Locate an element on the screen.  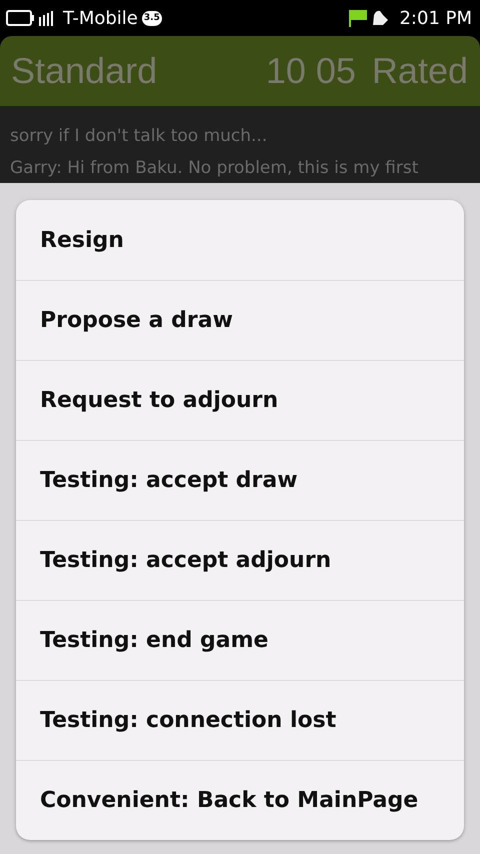
battery-icon is located at coordinates (20, 18).